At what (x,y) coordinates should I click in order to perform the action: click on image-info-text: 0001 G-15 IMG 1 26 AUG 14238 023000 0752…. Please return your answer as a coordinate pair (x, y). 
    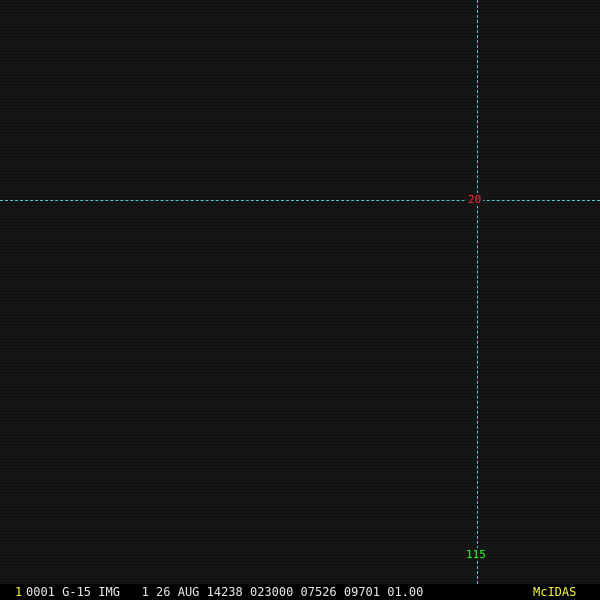
    Looking at the image, I should click on (225, 592).